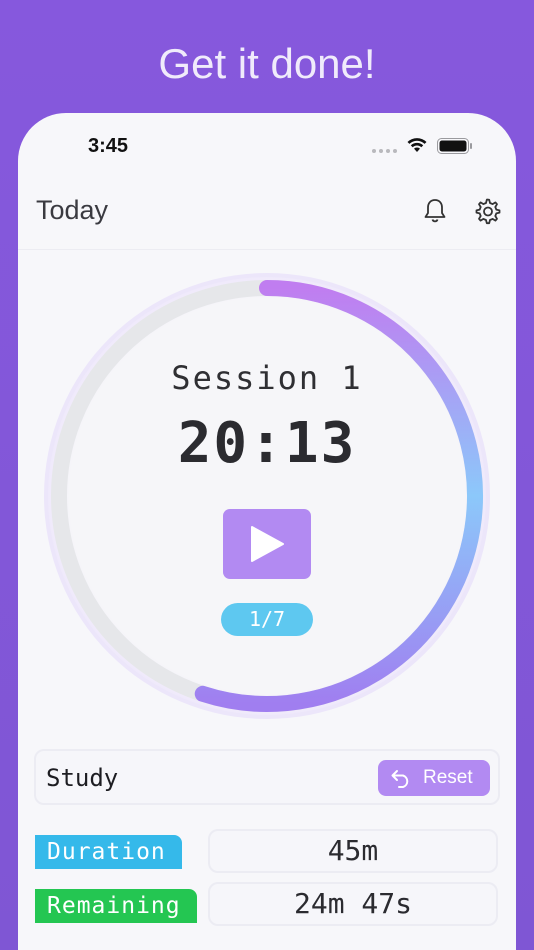  What do you see at coordinates (267, 378) in the screenshot?
I see `session-label: Session 1` at bounding box center [267, 378].